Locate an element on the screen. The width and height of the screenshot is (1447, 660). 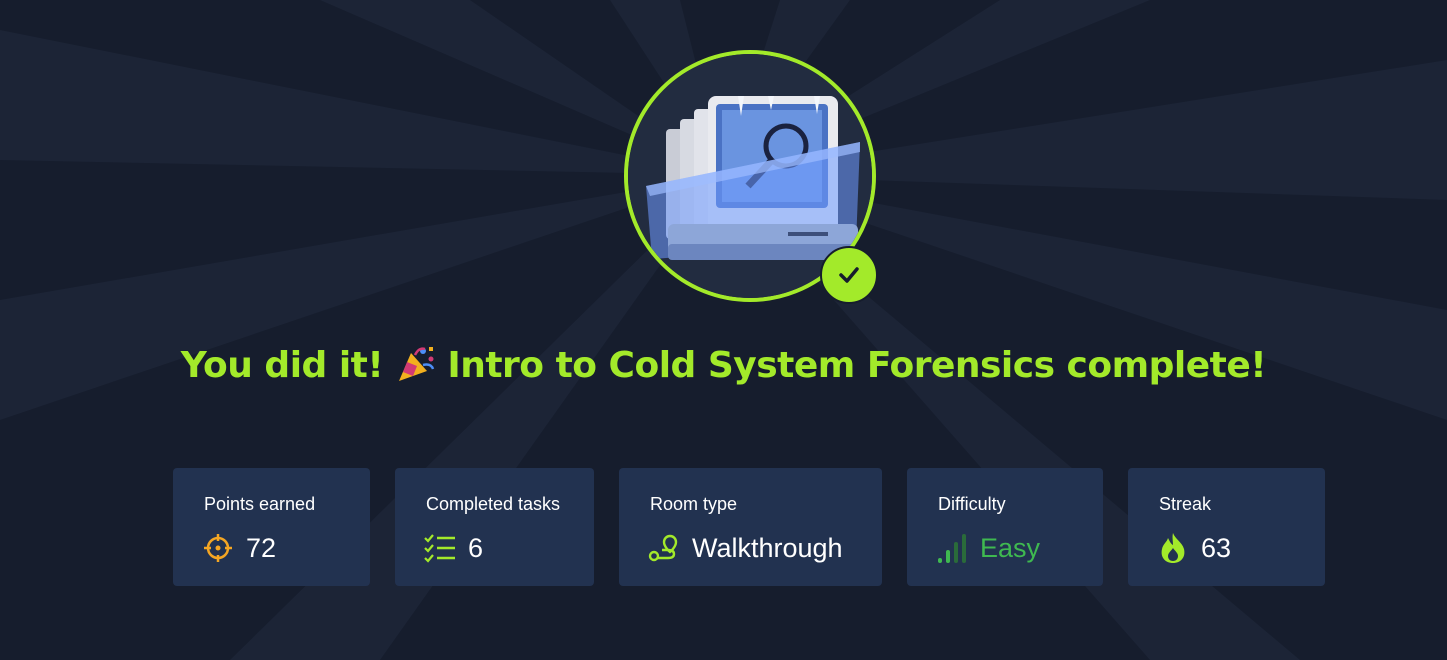
checklist-icon is located at coordinates (440, 548).